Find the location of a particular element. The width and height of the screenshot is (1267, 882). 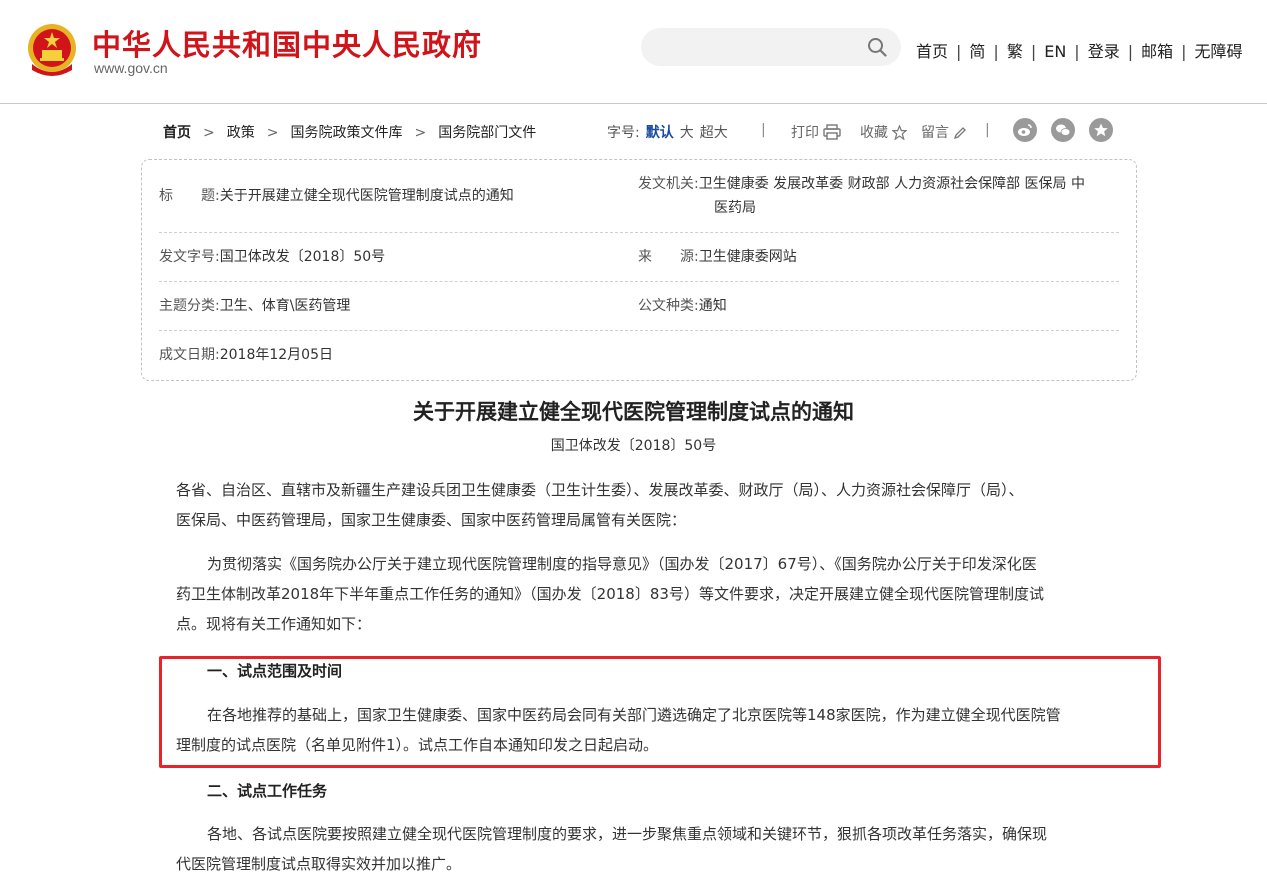

search-box is located at coordinates (771, 47).